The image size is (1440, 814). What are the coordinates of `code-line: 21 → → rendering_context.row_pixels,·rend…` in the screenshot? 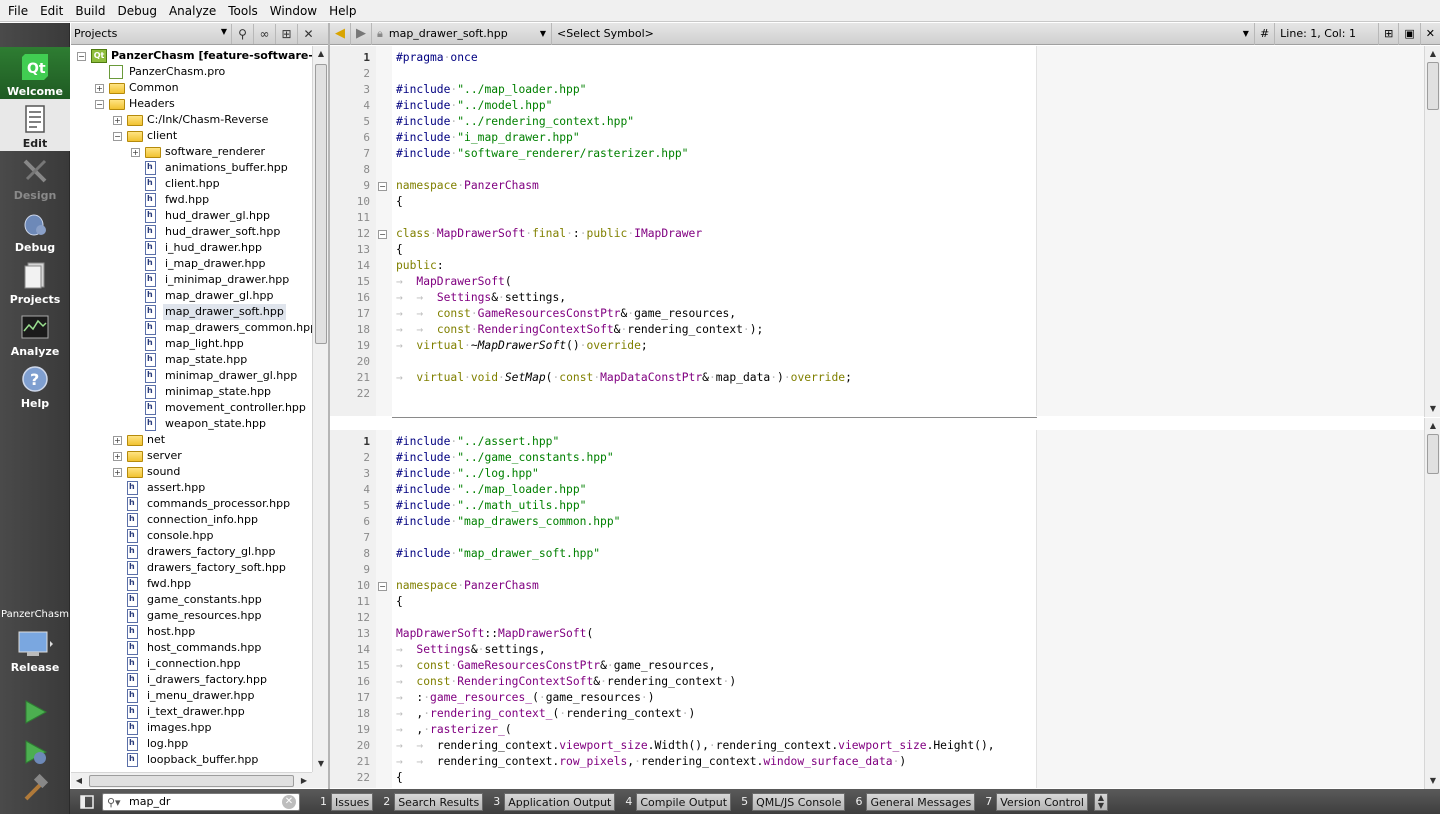 It's located at (877, 762).